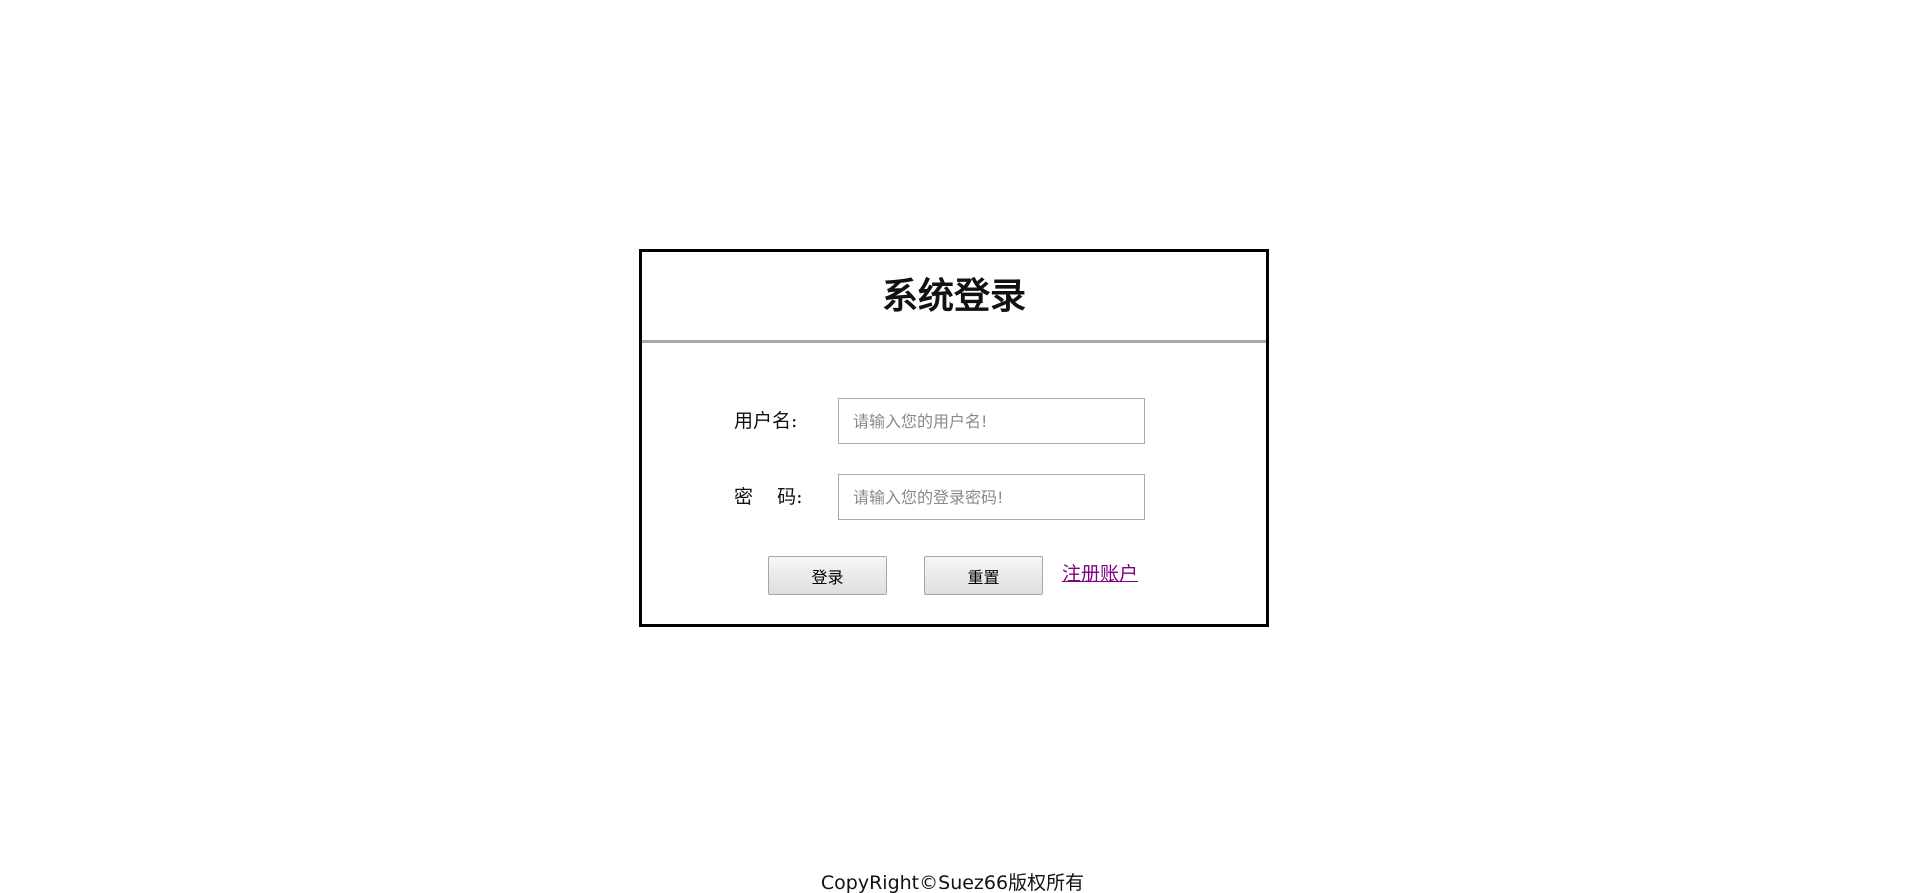 Image resolution: width=1905 pixels, height=893 pixels. What do you see at coordinates (991, 497) in the screenshot?
I see `password-input` at bounding box center [991, 497].